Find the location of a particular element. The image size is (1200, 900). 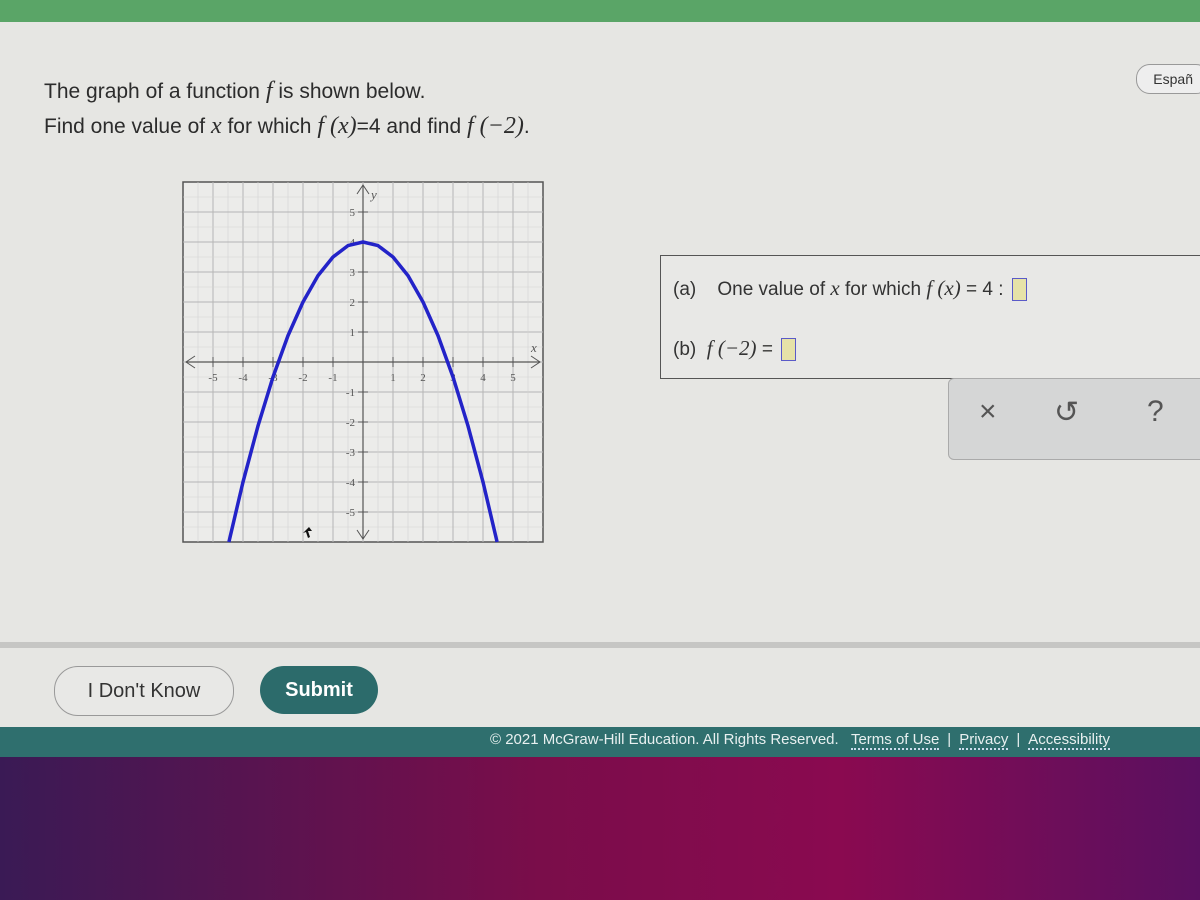

y-axis-label: y is located at coordinates (373, 194).